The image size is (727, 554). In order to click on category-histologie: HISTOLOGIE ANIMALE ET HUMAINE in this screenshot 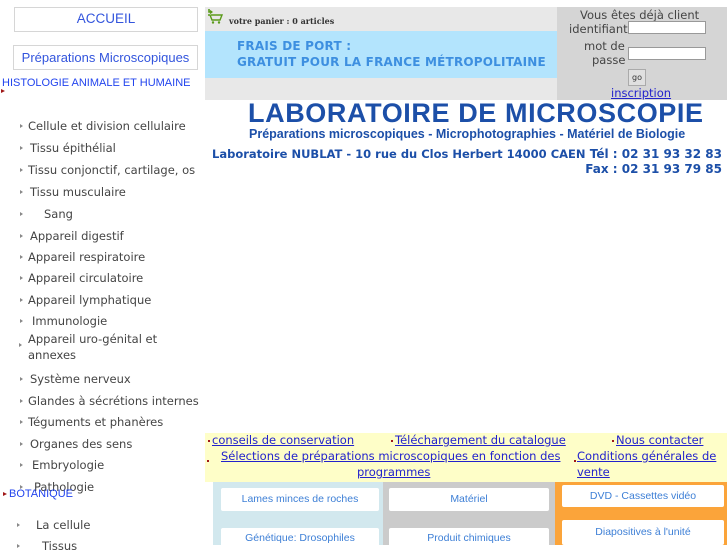, I will do `click(97, 85)`.